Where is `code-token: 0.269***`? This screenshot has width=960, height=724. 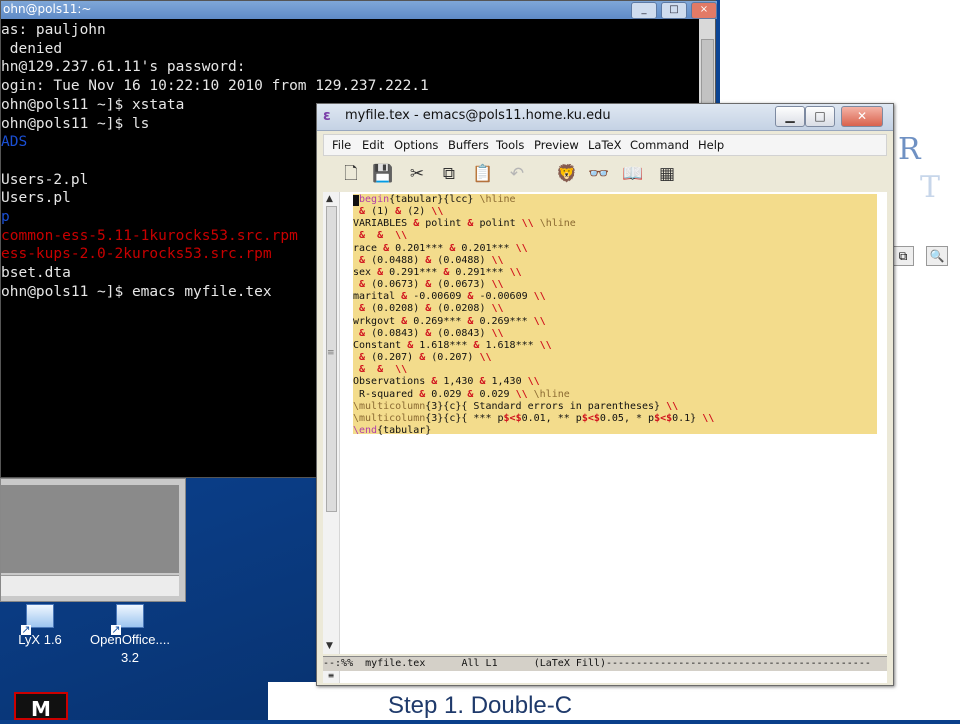 code-token: 0.269*** is located at coordinates (506, 321).